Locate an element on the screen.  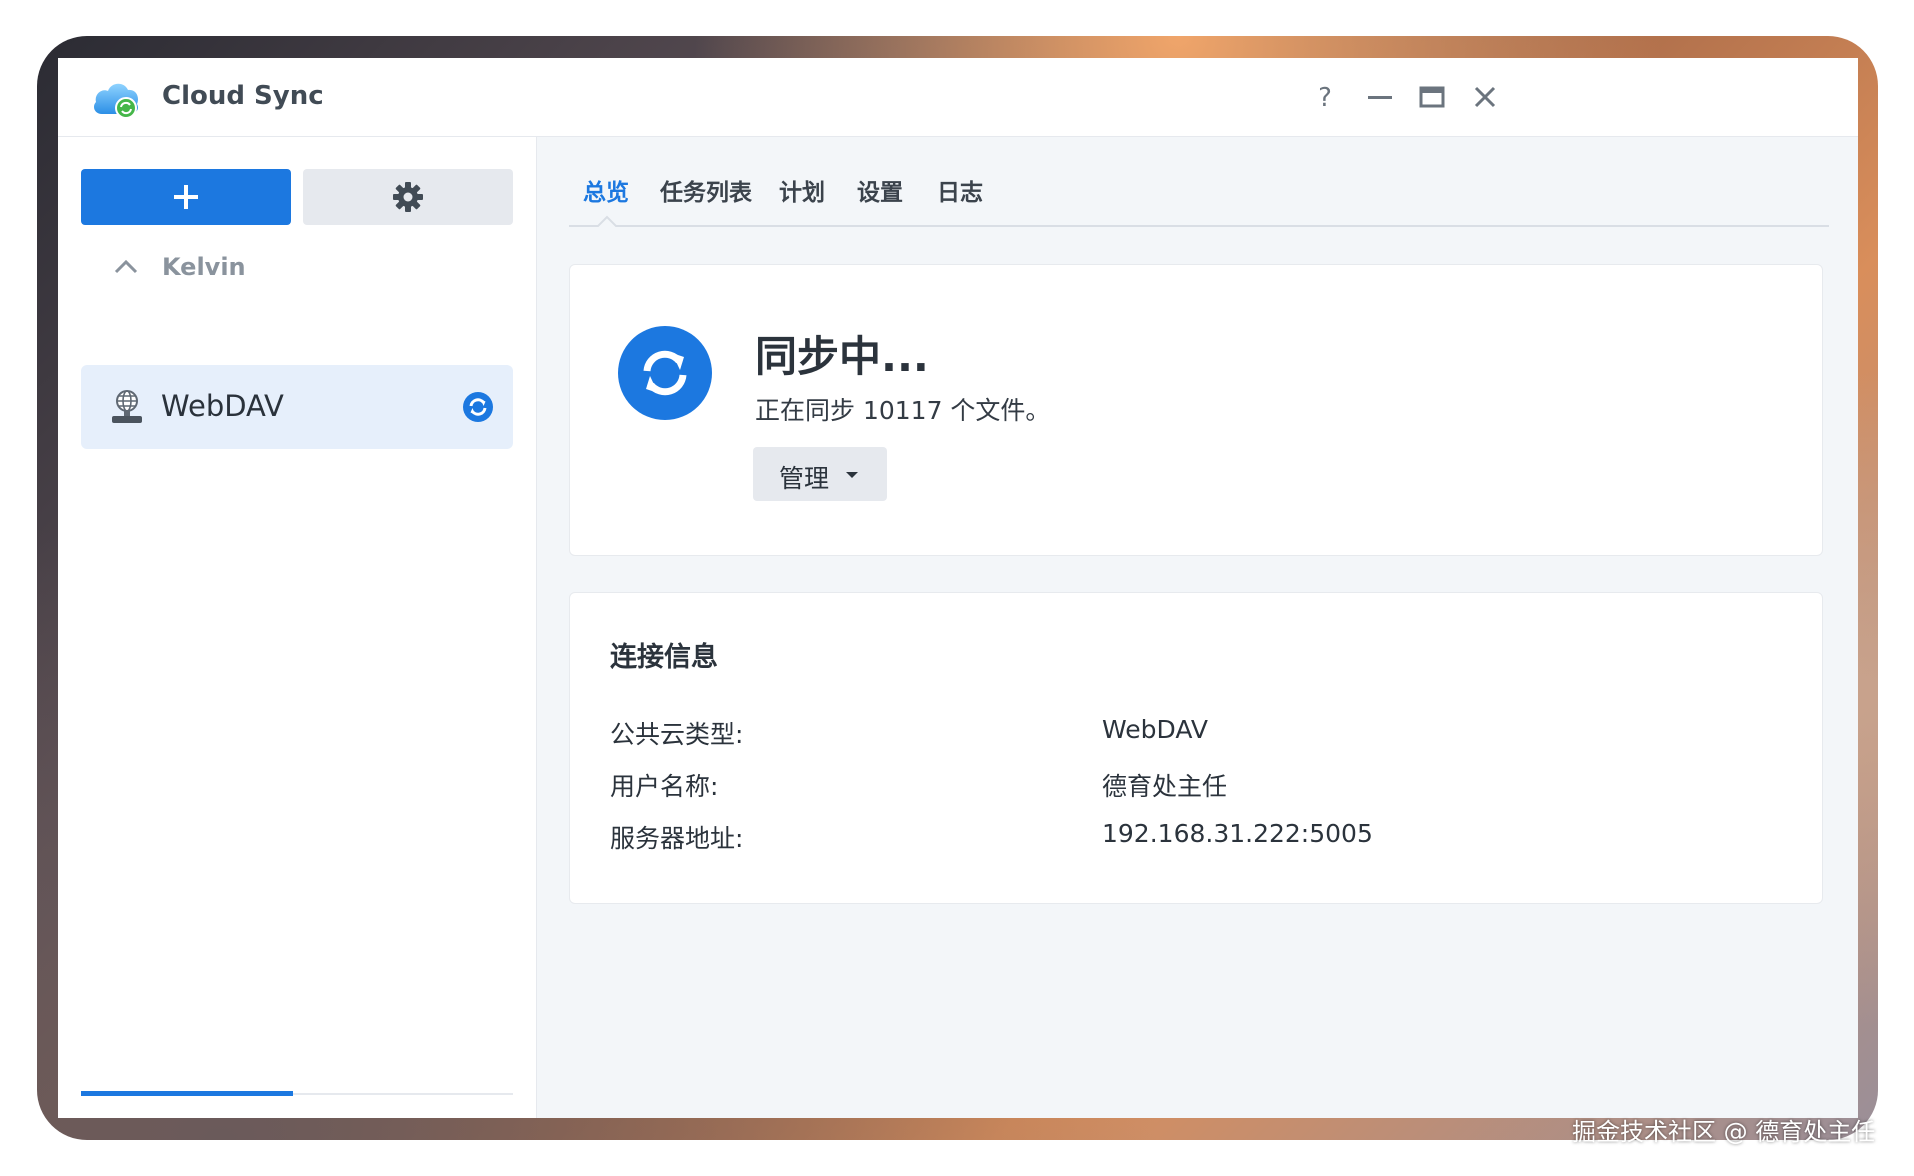
sync-icon is located at coordinates (665, 375).